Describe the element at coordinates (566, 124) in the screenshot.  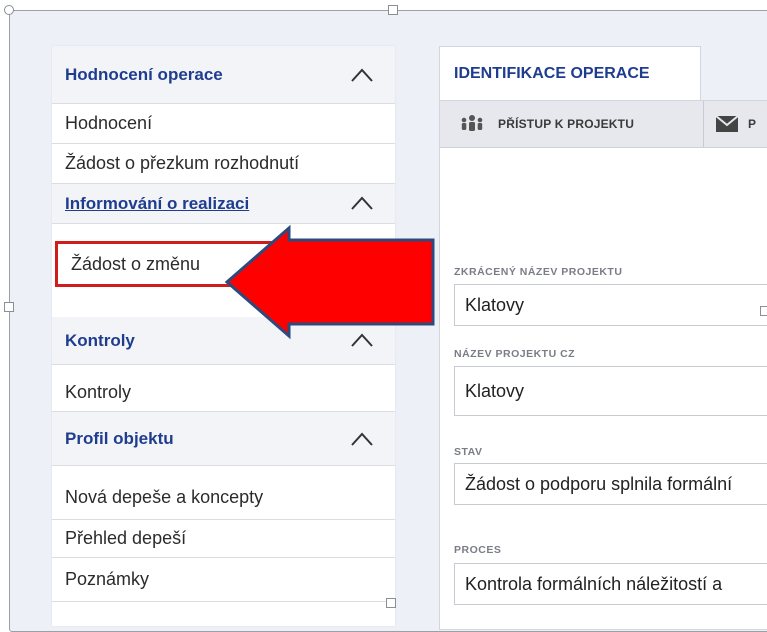
I see `access-to-project-label: PŘÍSTUP K PROJEKTU` at that location.